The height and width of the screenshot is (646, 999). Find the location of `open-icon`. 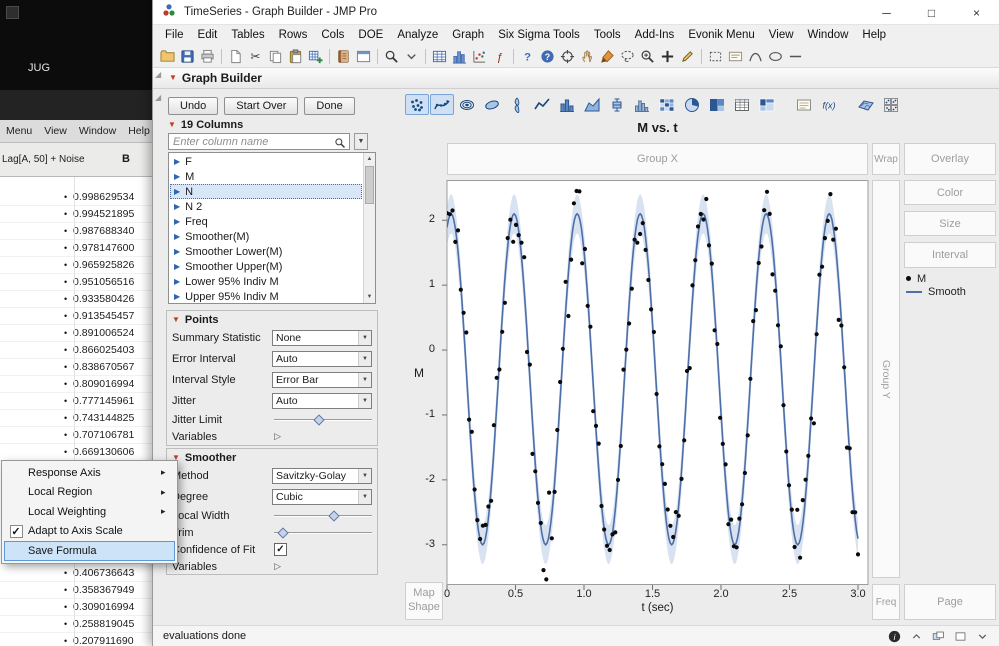

open-icon is located at coordinates (167, 56).